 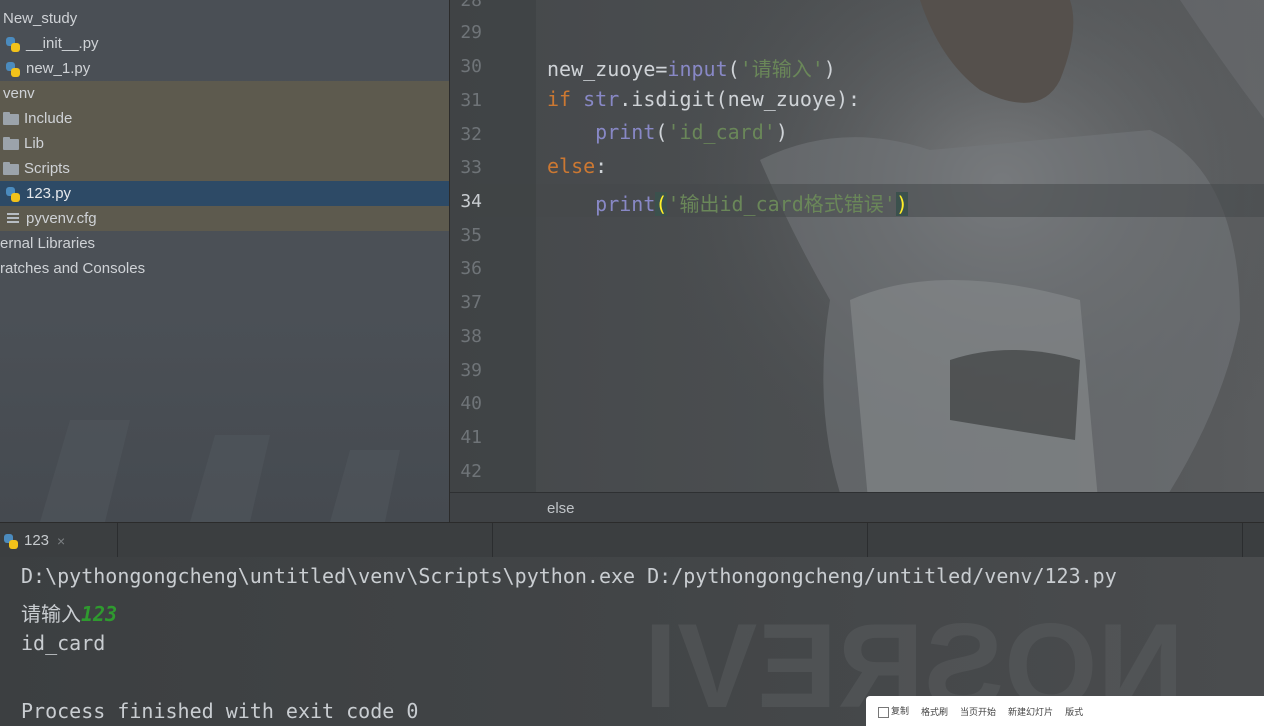 What do you see at coordinates (220, 471) in the screenshot?
I see `background-wallpaper` at bounding box center [220, 471].